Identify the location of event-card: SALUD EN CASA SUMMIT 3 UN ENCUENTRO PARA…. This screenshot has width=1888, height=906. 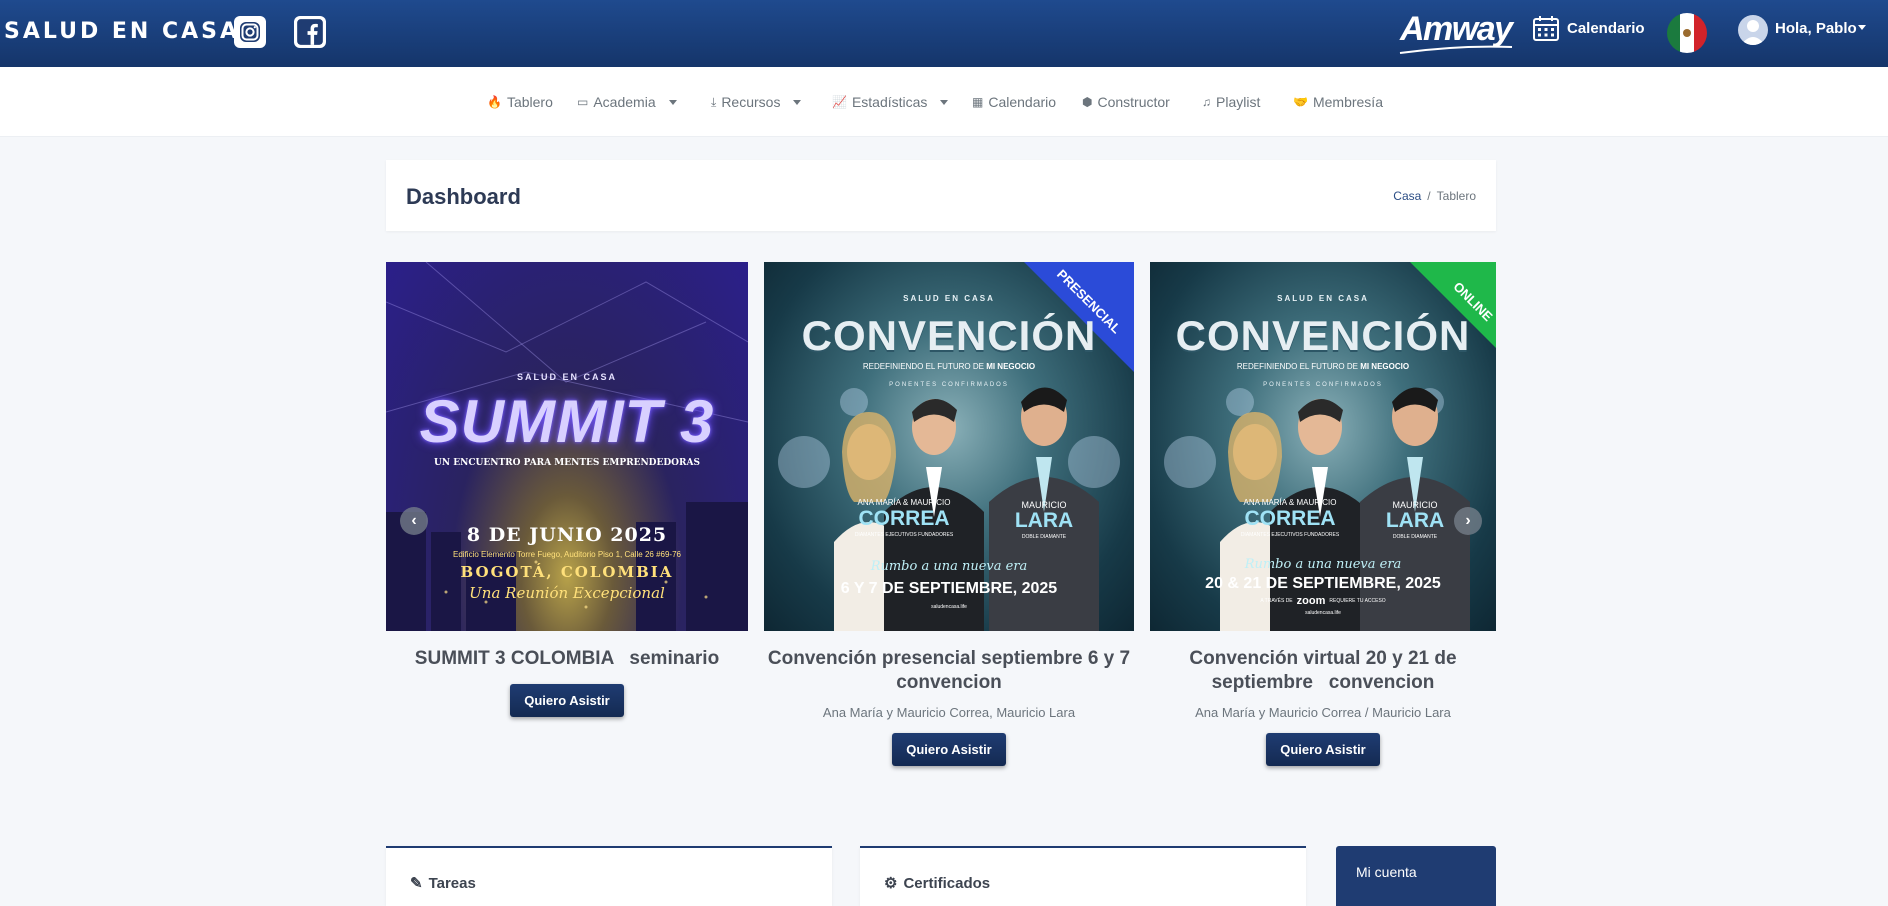
(567, 489).